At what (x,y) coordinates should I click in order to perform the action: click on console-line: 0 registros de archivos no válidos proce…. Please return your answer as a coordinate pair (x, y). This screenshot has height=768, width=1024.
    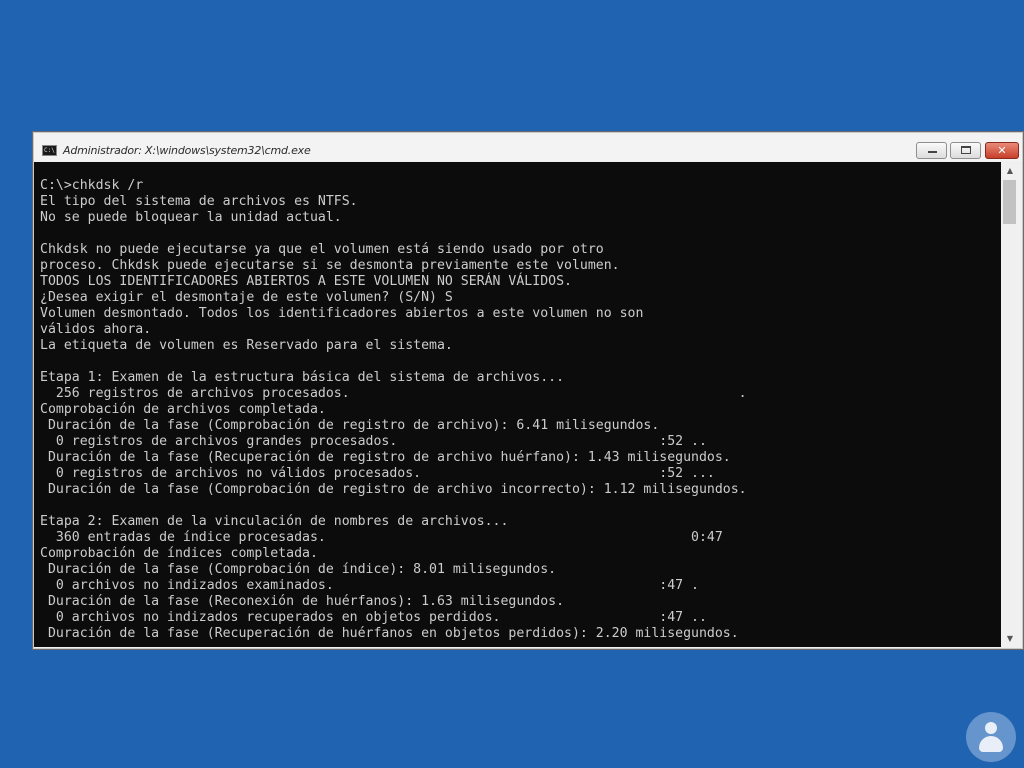
    Looking at the image, I should click on (377, 473).